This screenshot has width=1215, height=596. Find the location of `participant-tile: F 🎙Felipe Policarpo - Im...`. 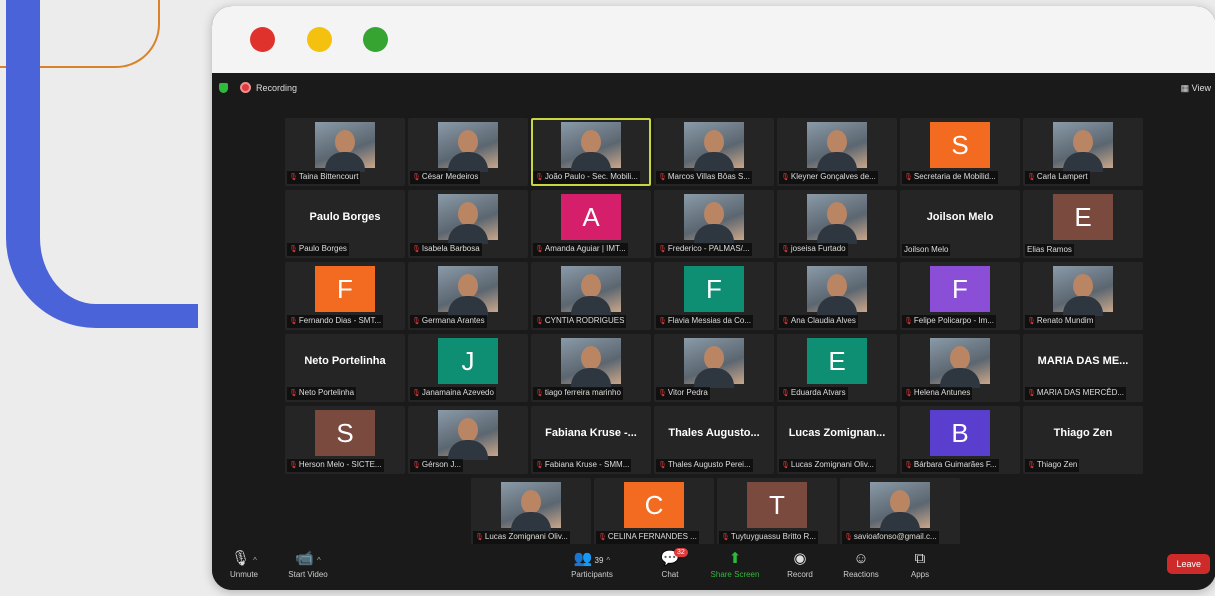

participant-tile: F 🎙Felipe Policarpo - Im... is located at coordinates (960, 296).